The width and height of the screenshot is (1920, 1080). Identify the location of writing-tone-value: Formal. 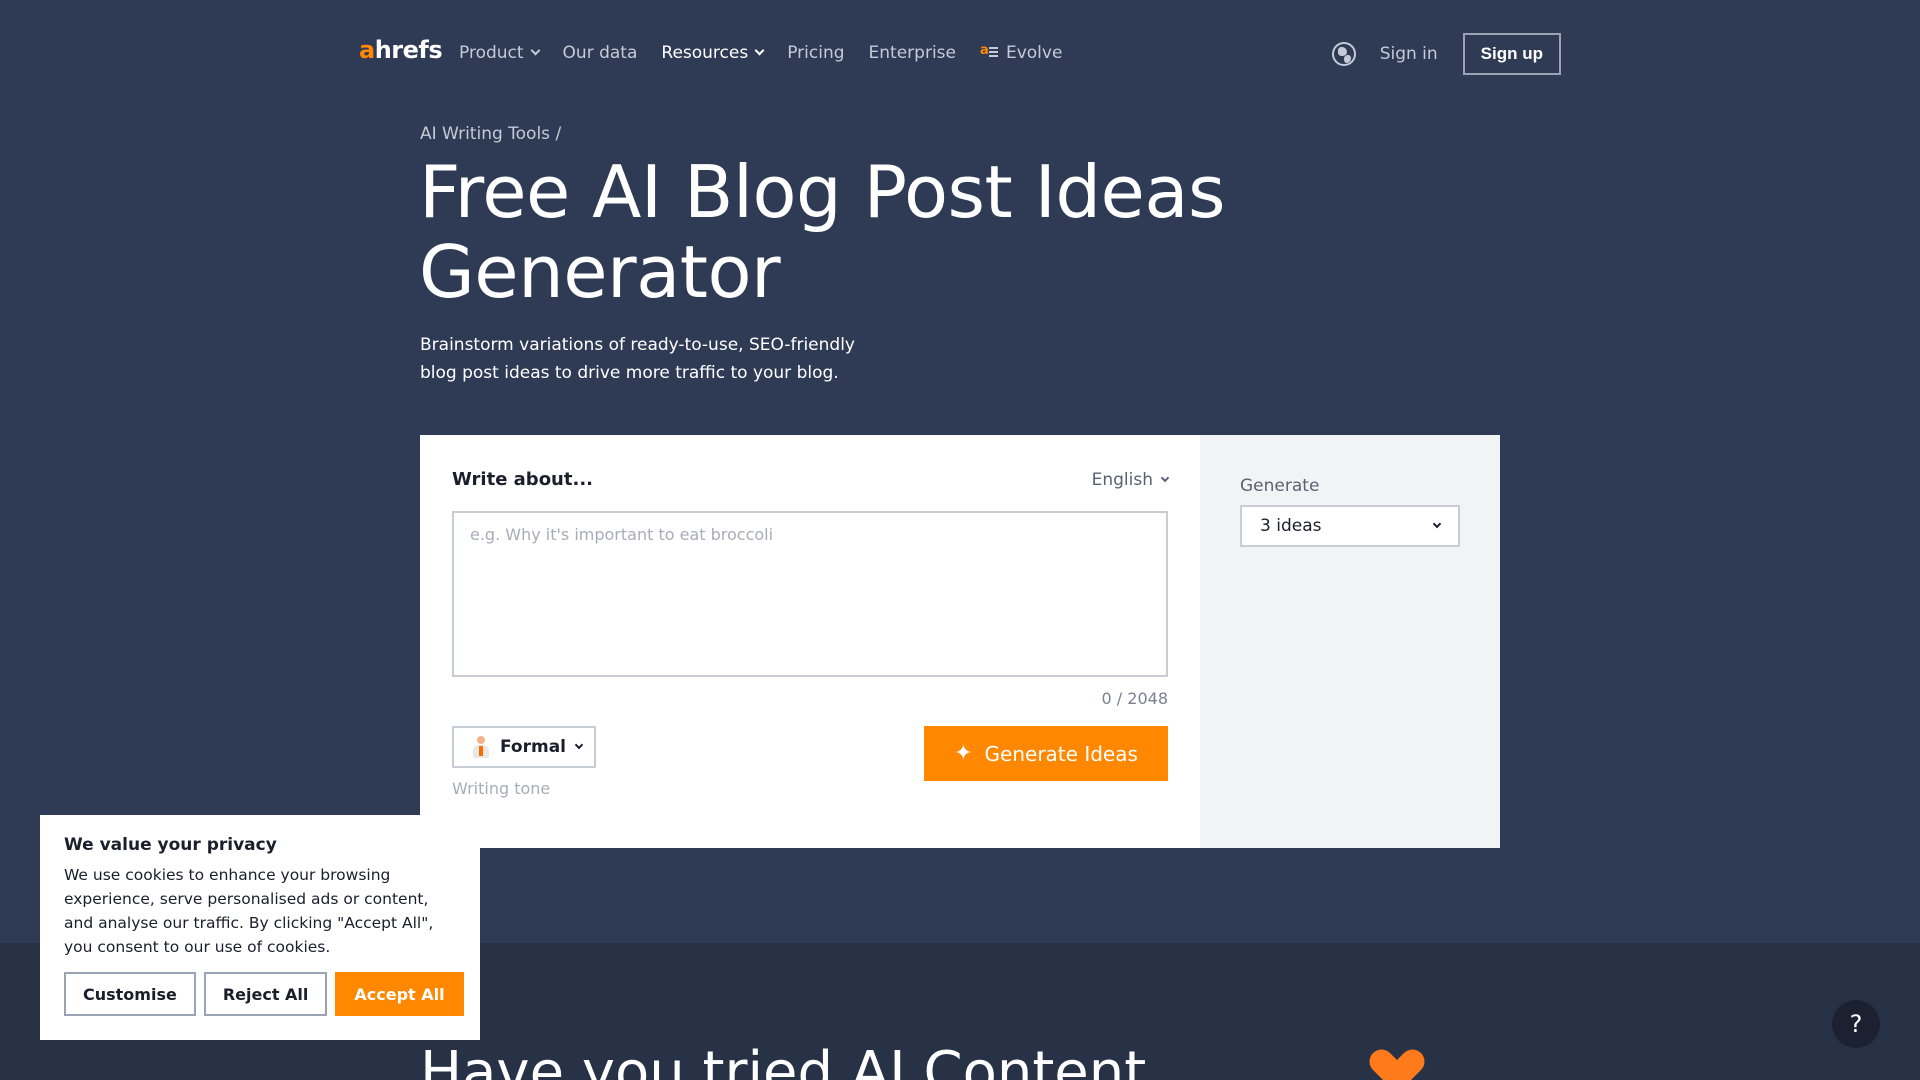
(533, 747).